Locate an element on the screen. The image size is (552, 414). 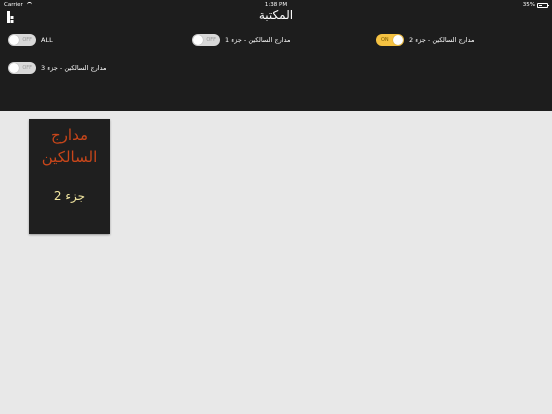
library-menu-icon is located at coordinates (11, 17).